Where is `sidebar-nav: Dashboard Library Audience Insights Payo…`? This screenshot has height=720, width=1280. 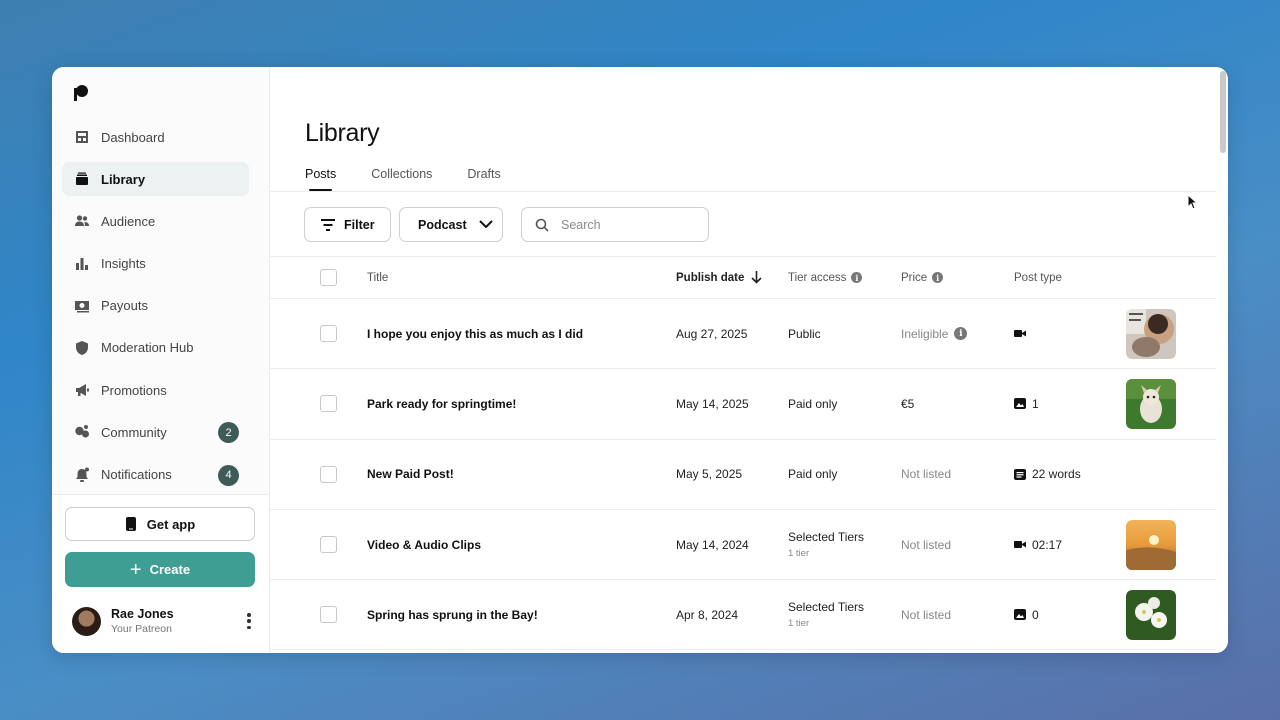 sidebar-nav: Dashboard Library Audience Insights Payo… is located at coordinates (155, 310).